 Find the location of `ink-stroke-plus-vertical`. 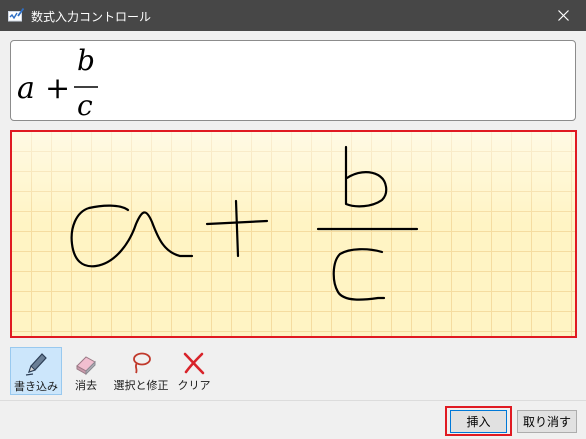

ink-stroke-plus-vertical is located at coordinates (237, 228).